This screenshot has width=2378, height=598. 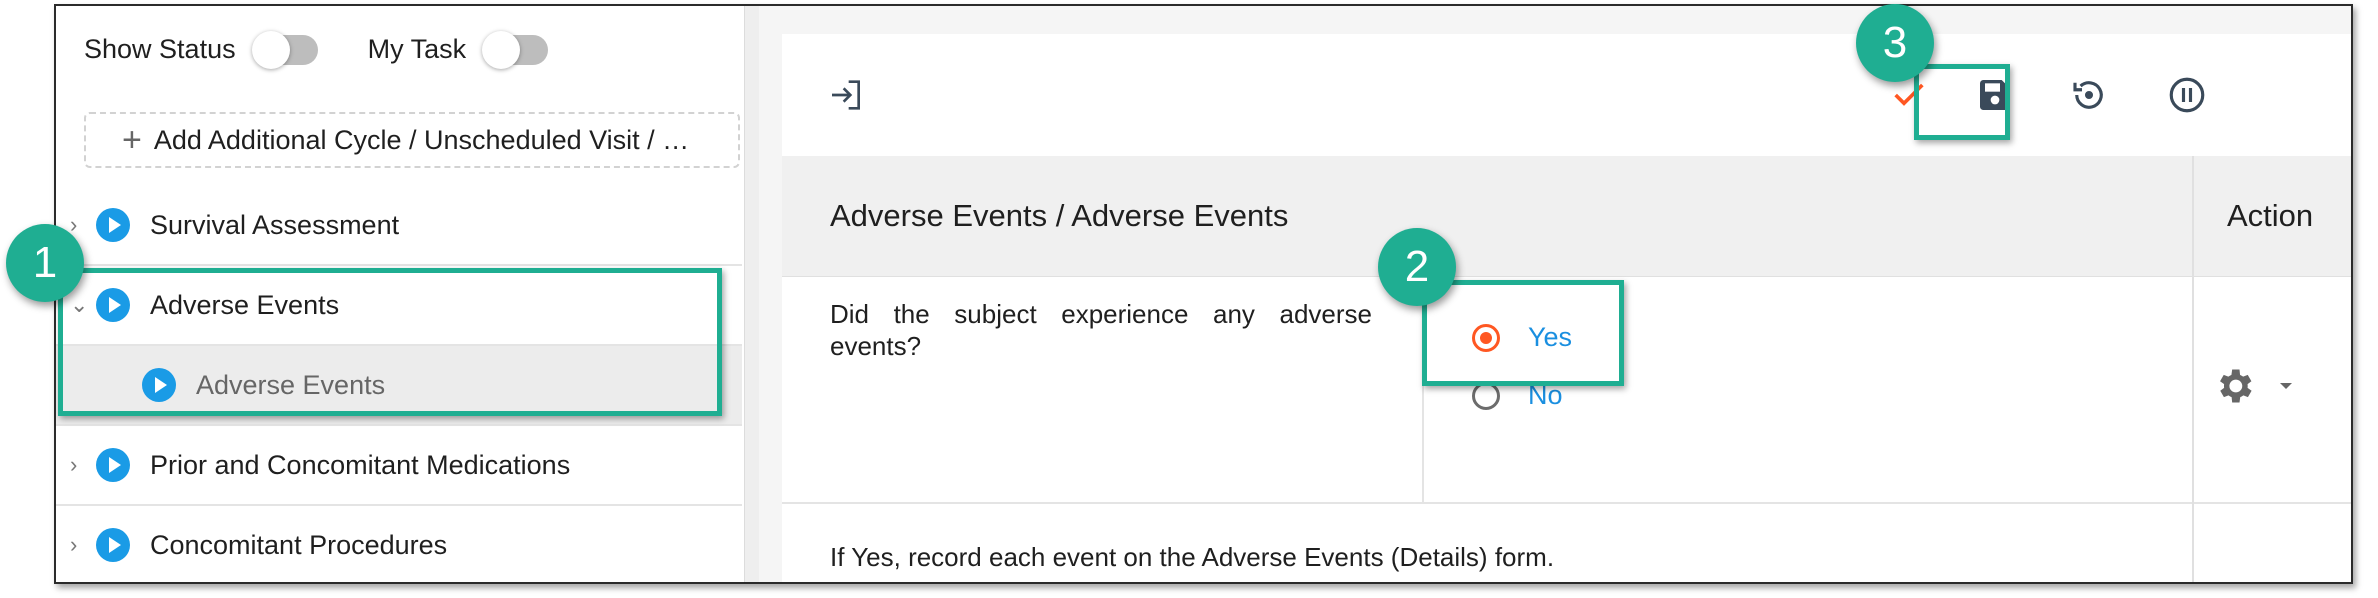 I want to click on tree-item-prior-medications: › Prior and Concomitant Medications, so click(x=399, y=466).